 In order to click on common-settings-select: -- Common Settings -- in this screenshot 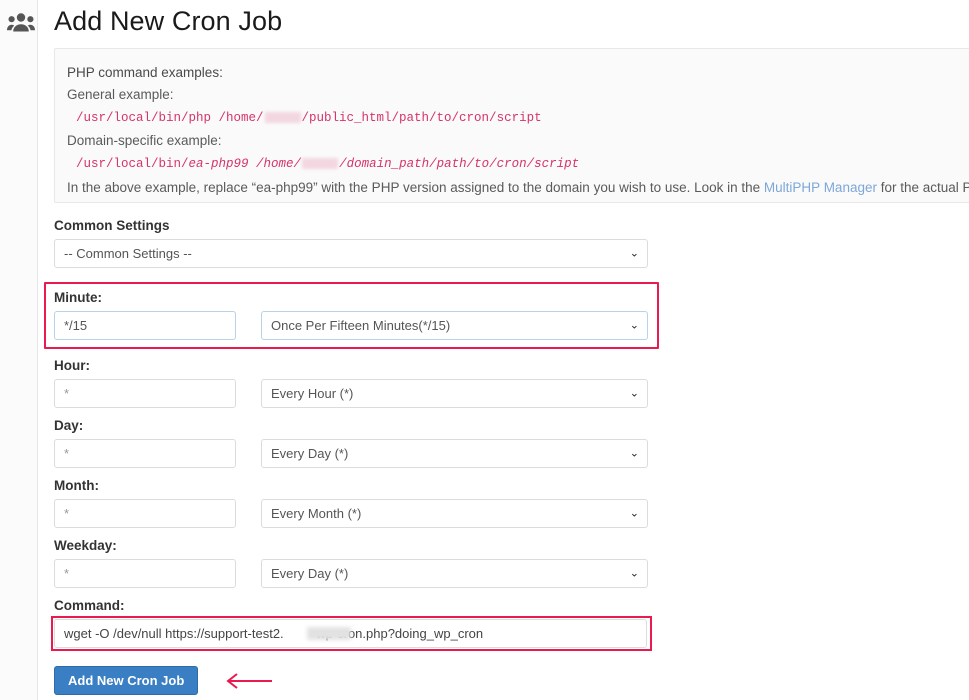, I will do `click(351, 253)`.